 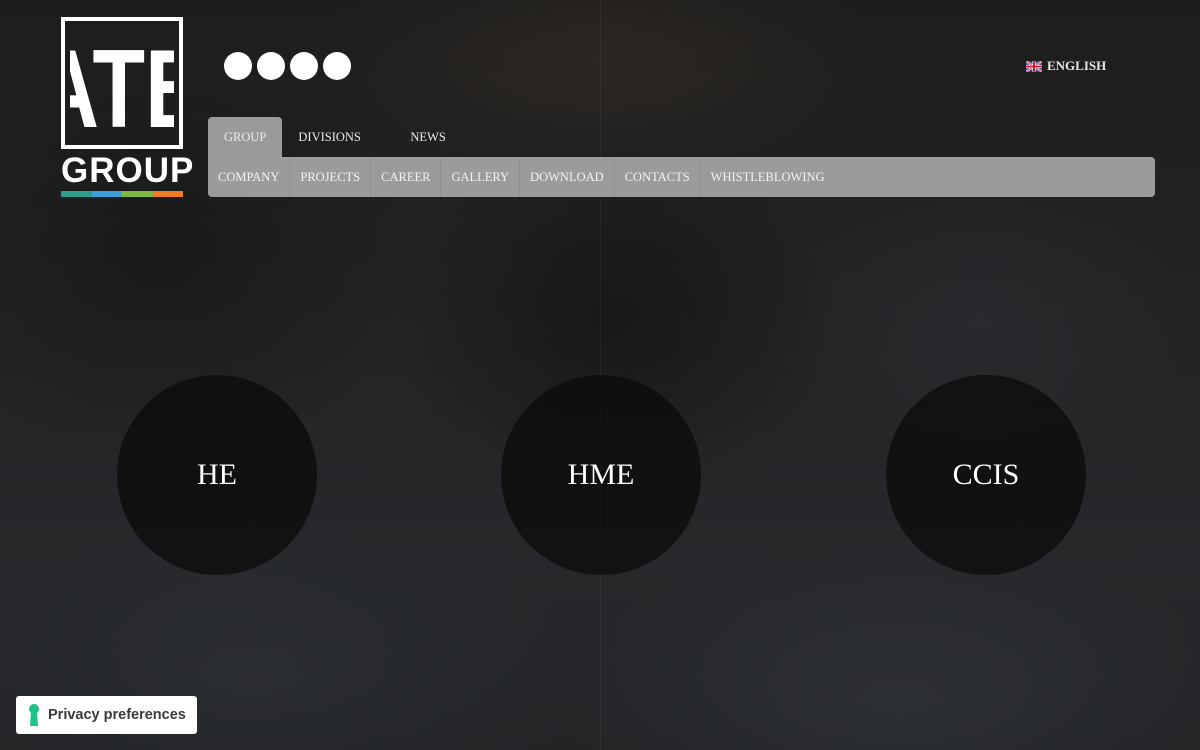 I want to click on submenu-item-gallery: GALLERY, so click(x=481, y=177).